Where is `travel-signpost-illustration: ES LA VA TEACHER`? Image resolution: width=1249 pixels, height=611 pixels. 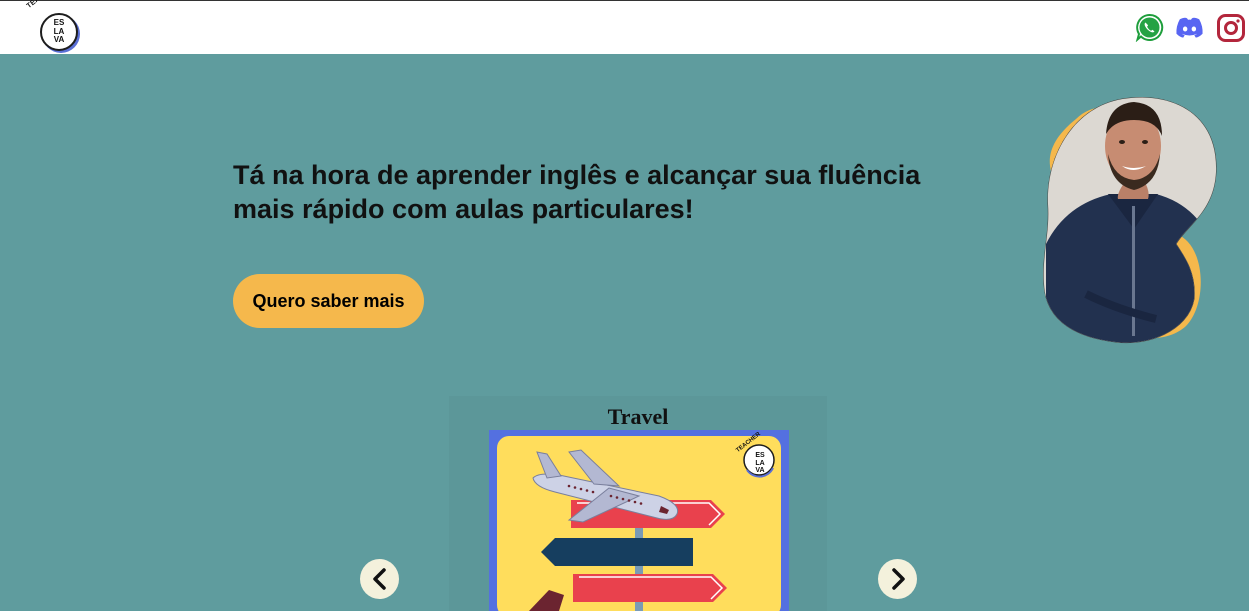 travel-signpost-illustration: ES LA VA TEACHER is located at coordinates (639, 520).